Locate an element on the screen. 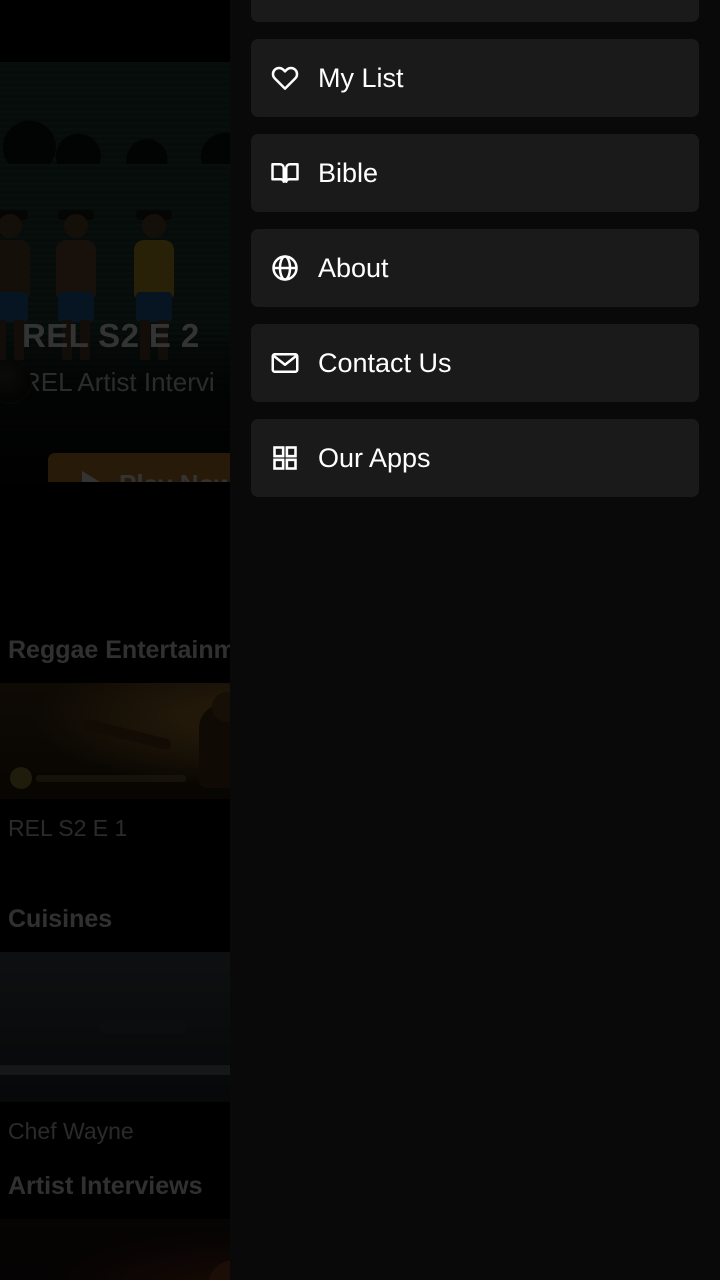 The width and height of the screenshot is (720, 1280). menu-item-label: About is located at coordinates (353, 267).